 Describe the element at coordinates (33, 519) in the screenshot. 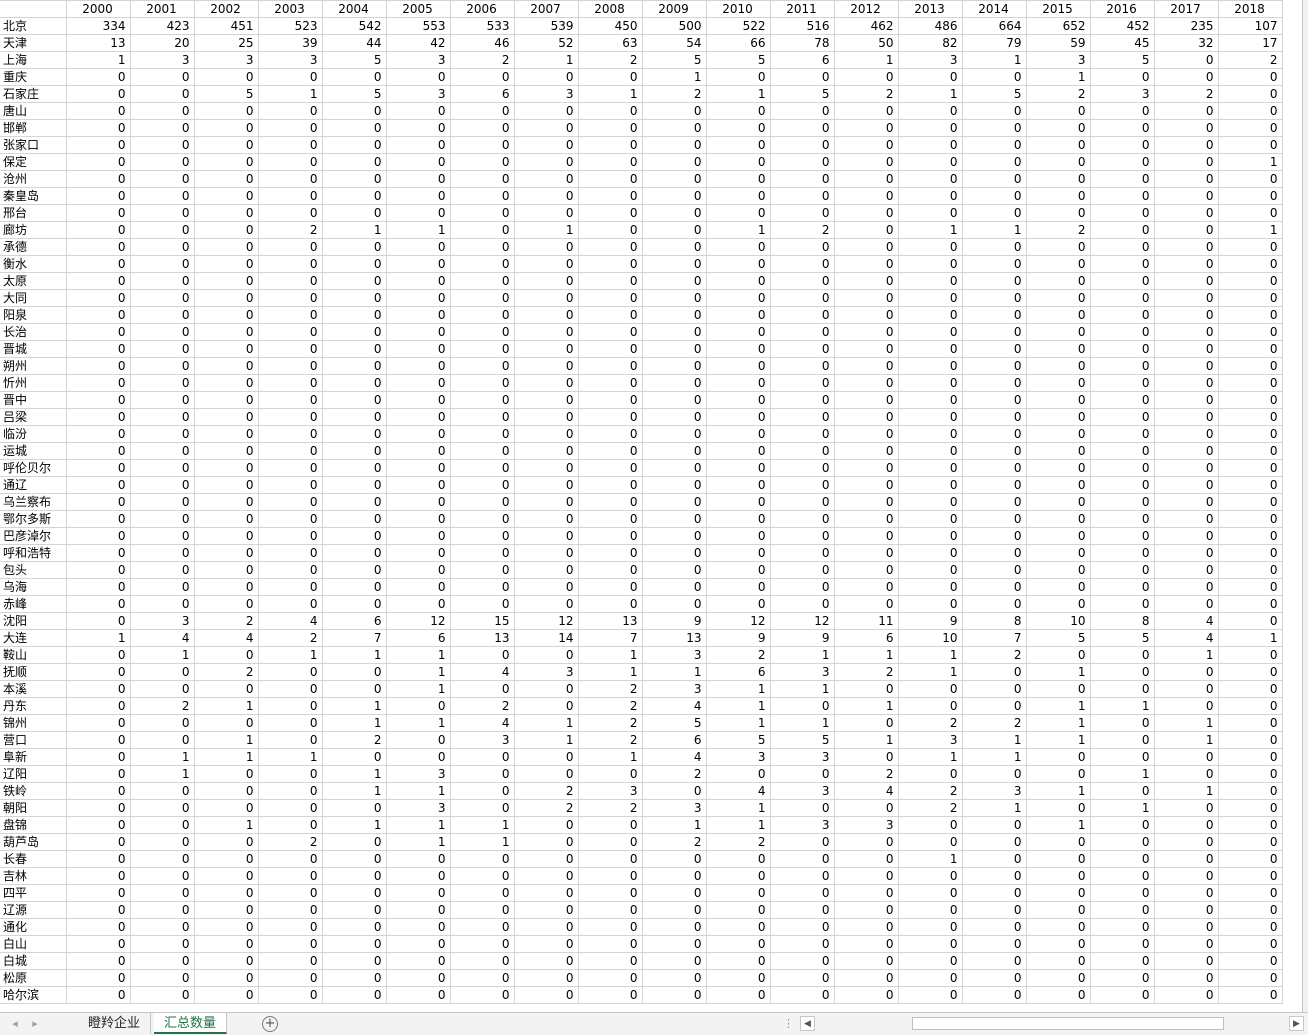

I see `city-name-cell: 鄂尔多斯` at that location.